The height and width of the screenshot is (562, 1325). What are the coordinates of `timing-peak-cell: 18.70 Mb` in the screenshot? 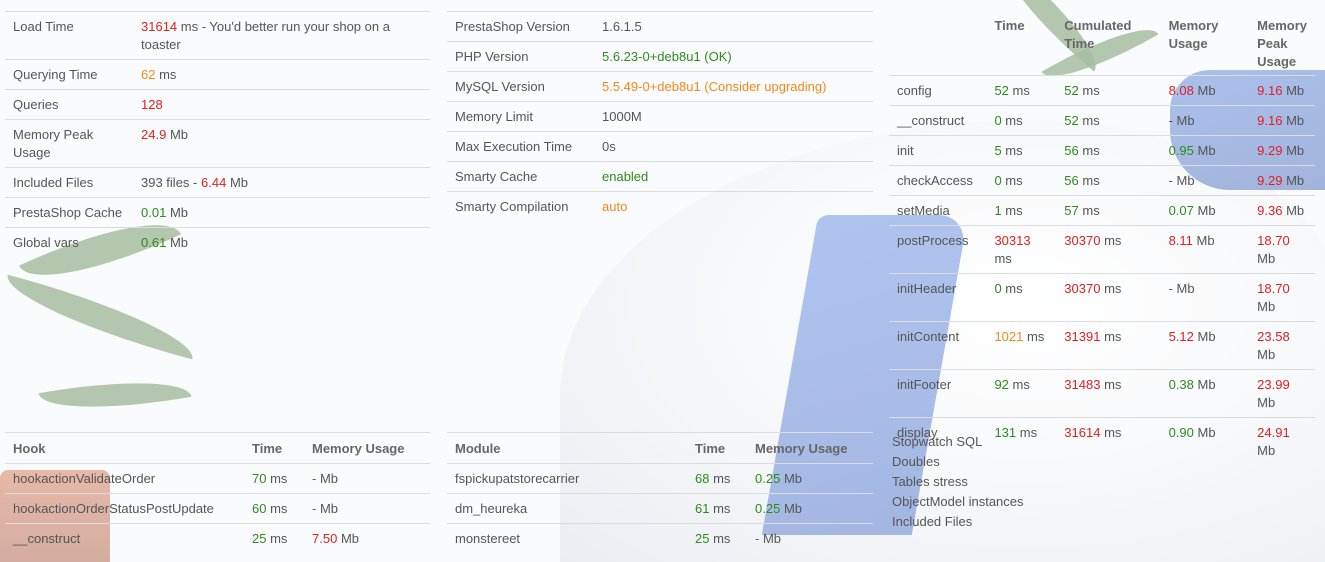 It's located at (1282, 249).